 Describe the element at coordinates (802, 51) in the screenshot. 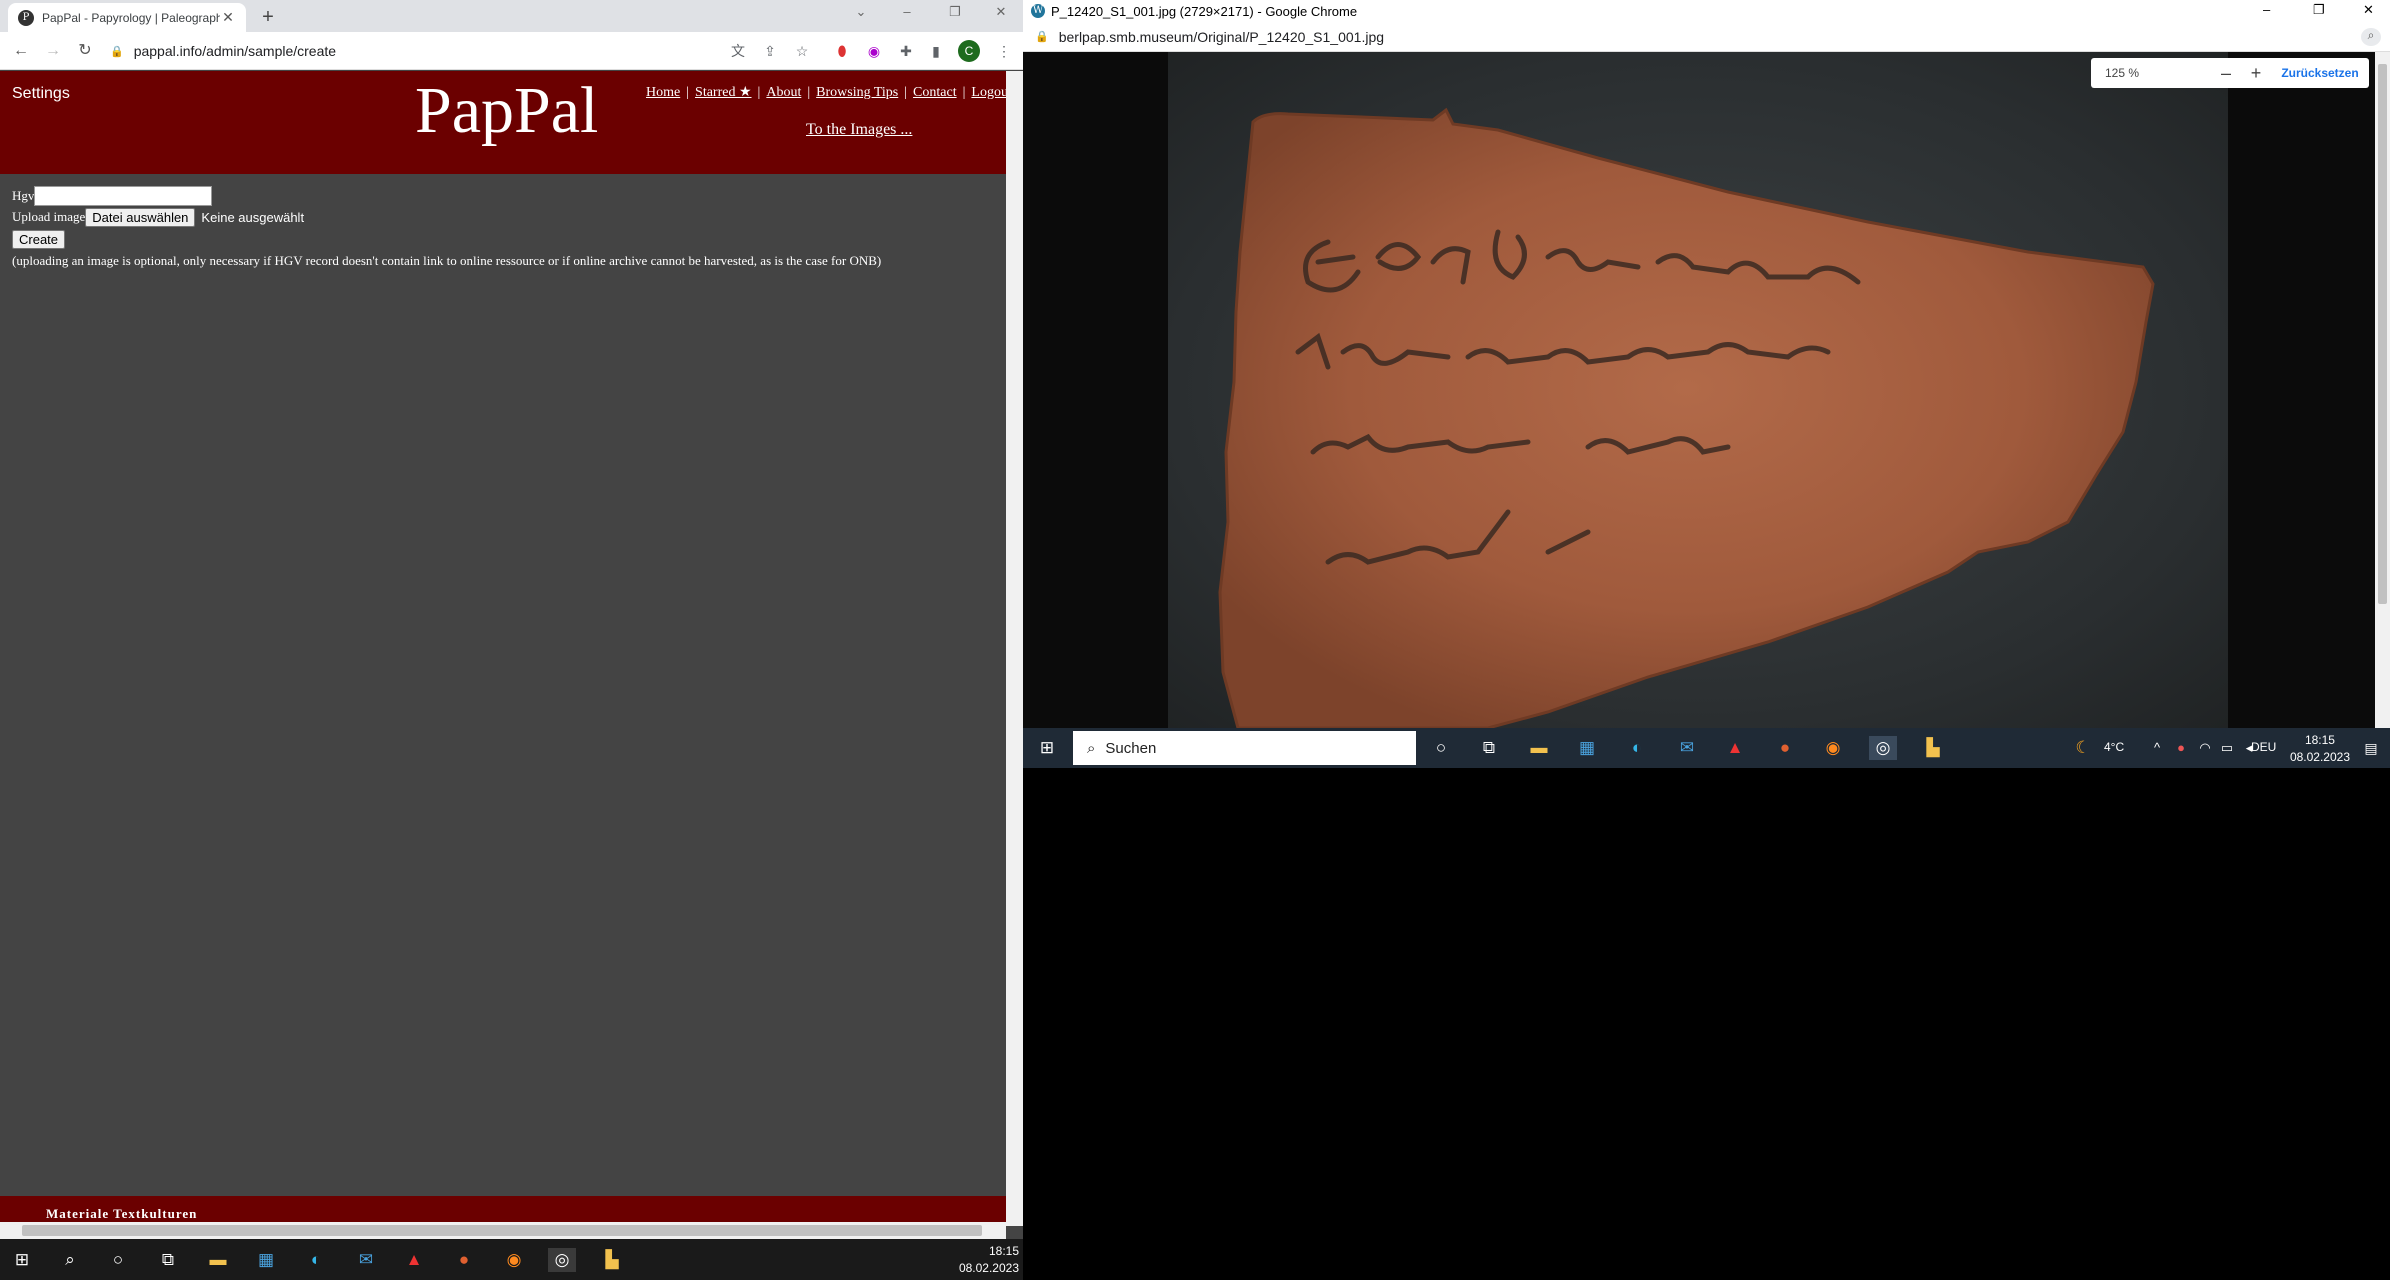

I see `bookmark-star-icon: ☆` at that location.